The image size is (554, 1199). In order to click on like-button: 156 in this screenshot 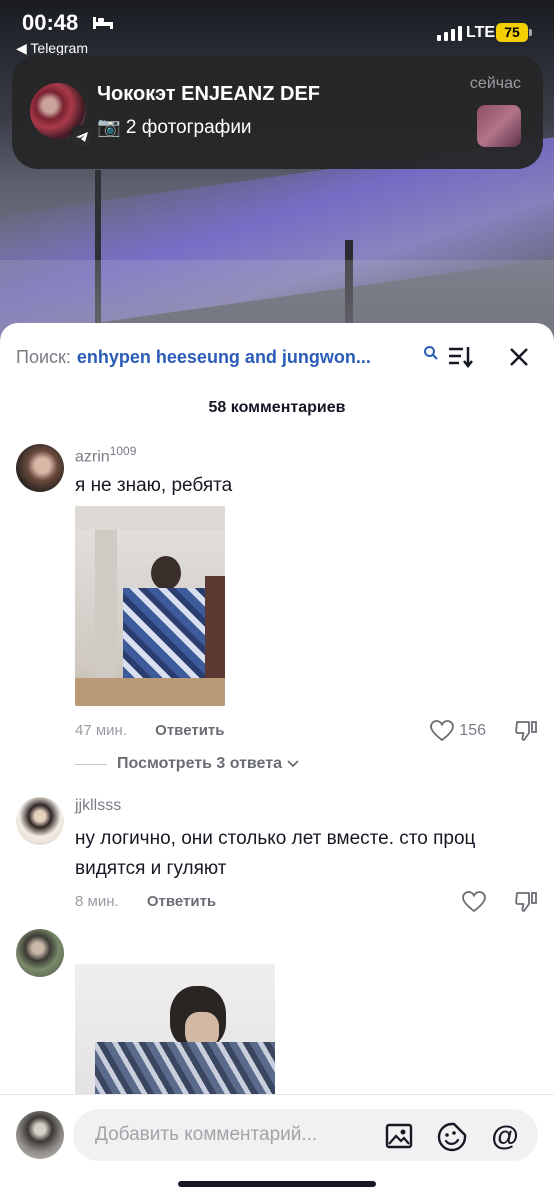, I will do `click(458, 731)`.